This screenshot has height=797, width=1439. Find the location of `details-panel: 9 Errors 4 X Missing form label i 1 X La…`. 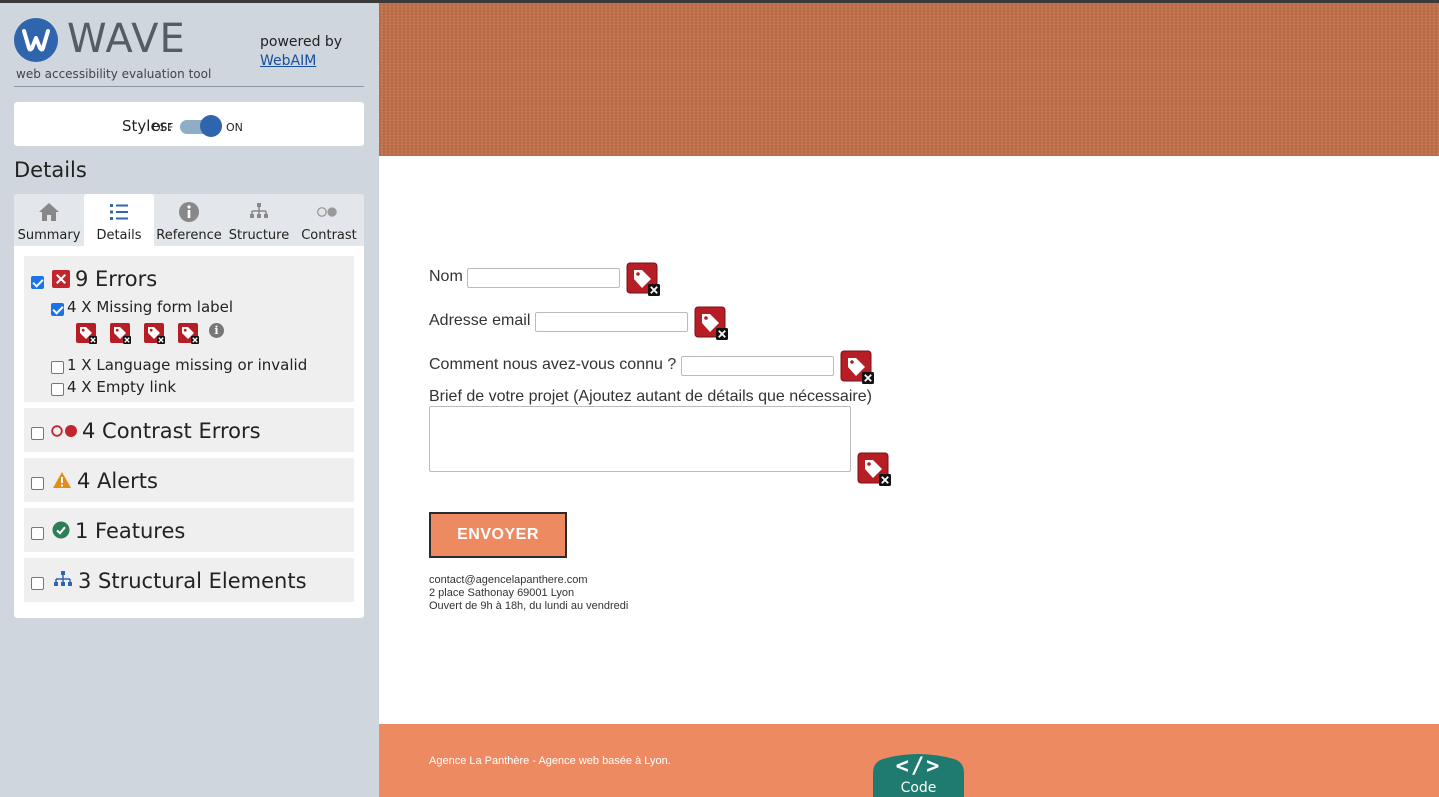

details-panel: 9 Errors 4 X Missing form label i 1 X La… is located at coordinates (189, 432).